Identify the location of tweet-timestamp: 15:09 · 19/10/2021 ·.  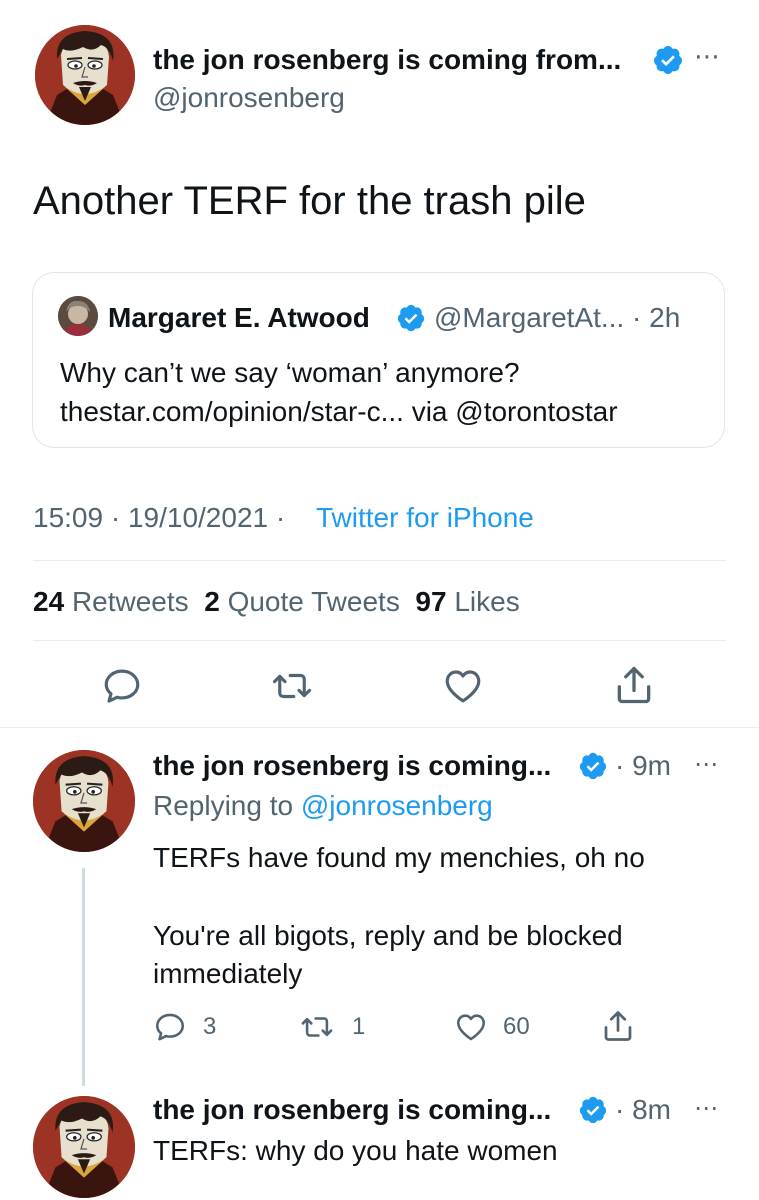
(159, 518).